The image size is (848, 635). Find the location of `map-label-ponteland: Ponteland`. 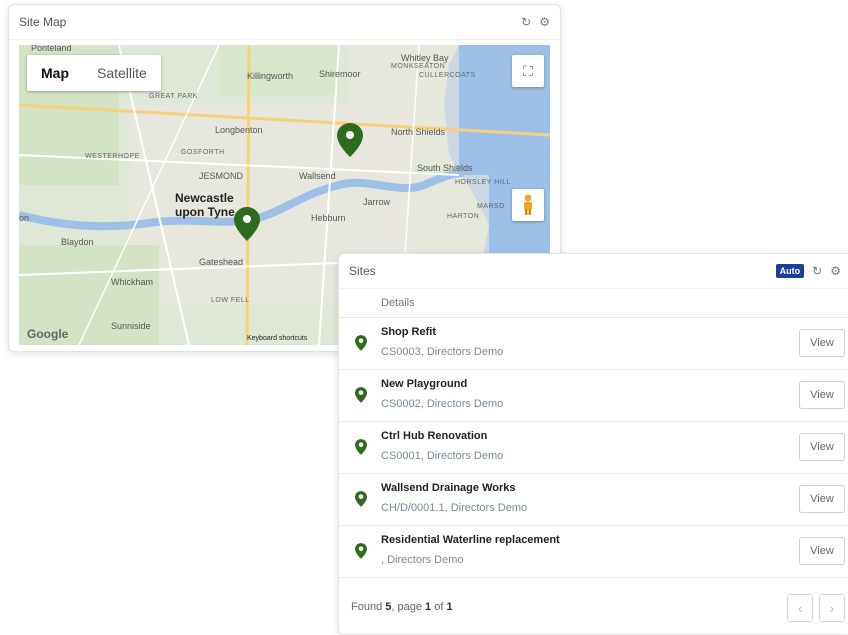

map-label-ponteland: Ponteland is located at coordinates (51, 49).